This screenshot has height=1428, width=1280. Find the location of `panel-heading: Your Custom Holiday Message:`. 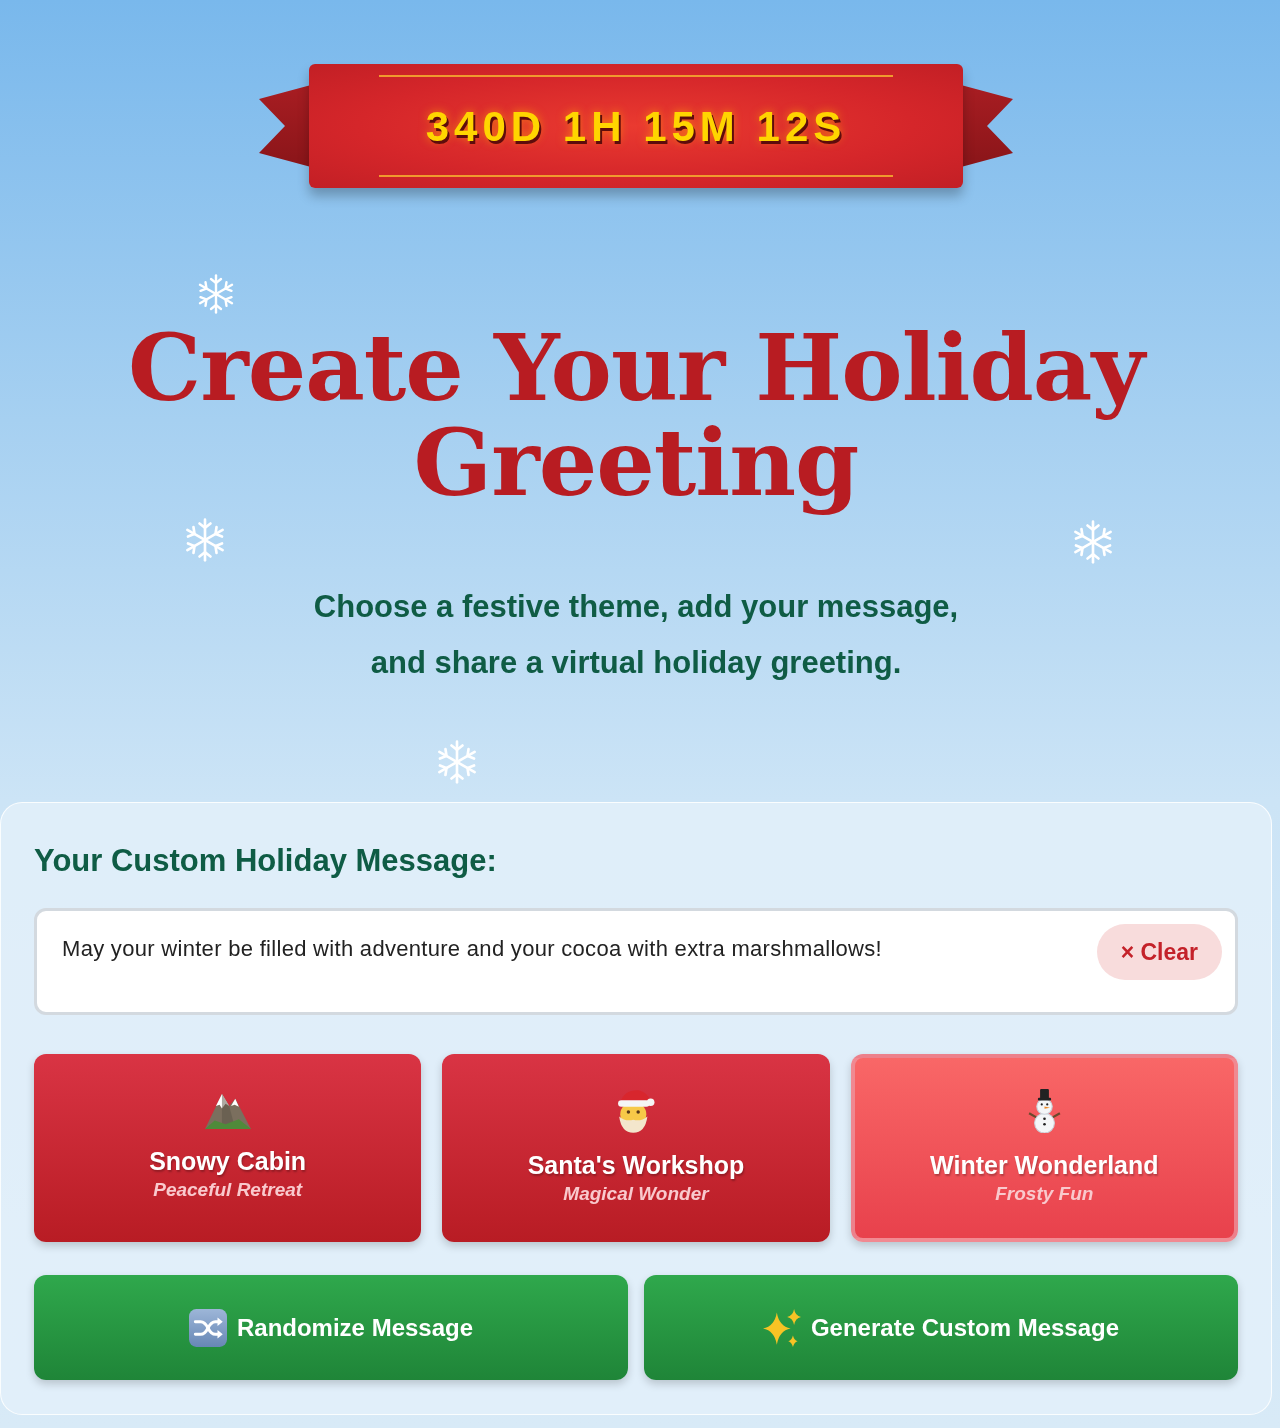

panel-heading: Your Custom Holiday Message: is located at coordinates (266, 861).